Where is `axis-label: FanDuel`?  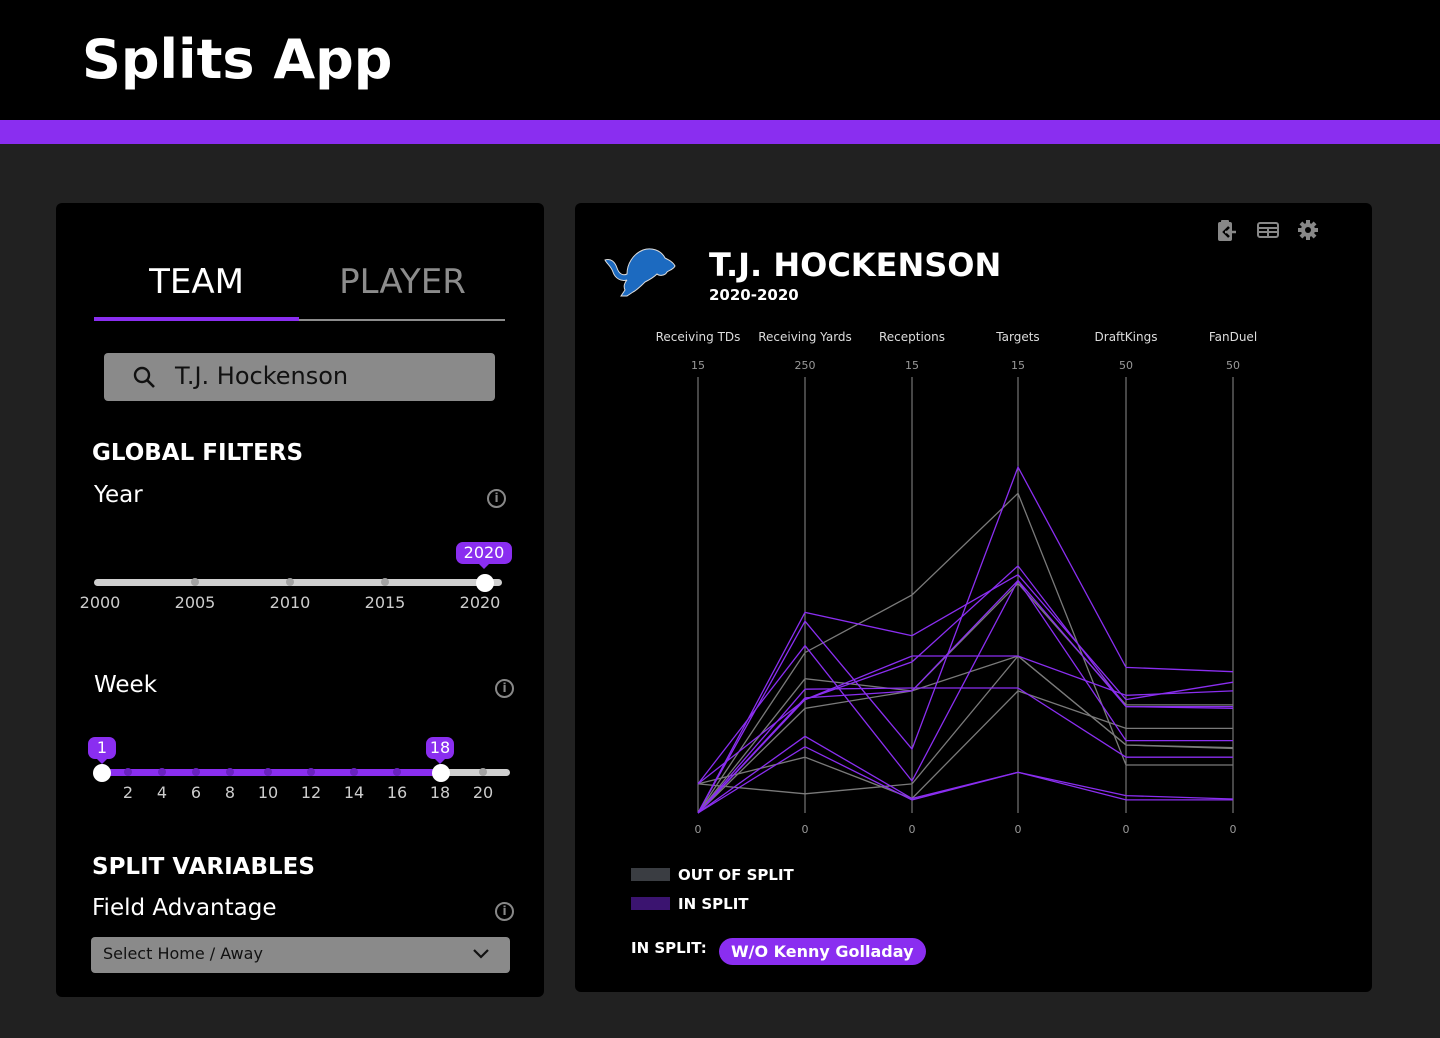
axis-label: FanDuel is located at coordinates (1233, 337).